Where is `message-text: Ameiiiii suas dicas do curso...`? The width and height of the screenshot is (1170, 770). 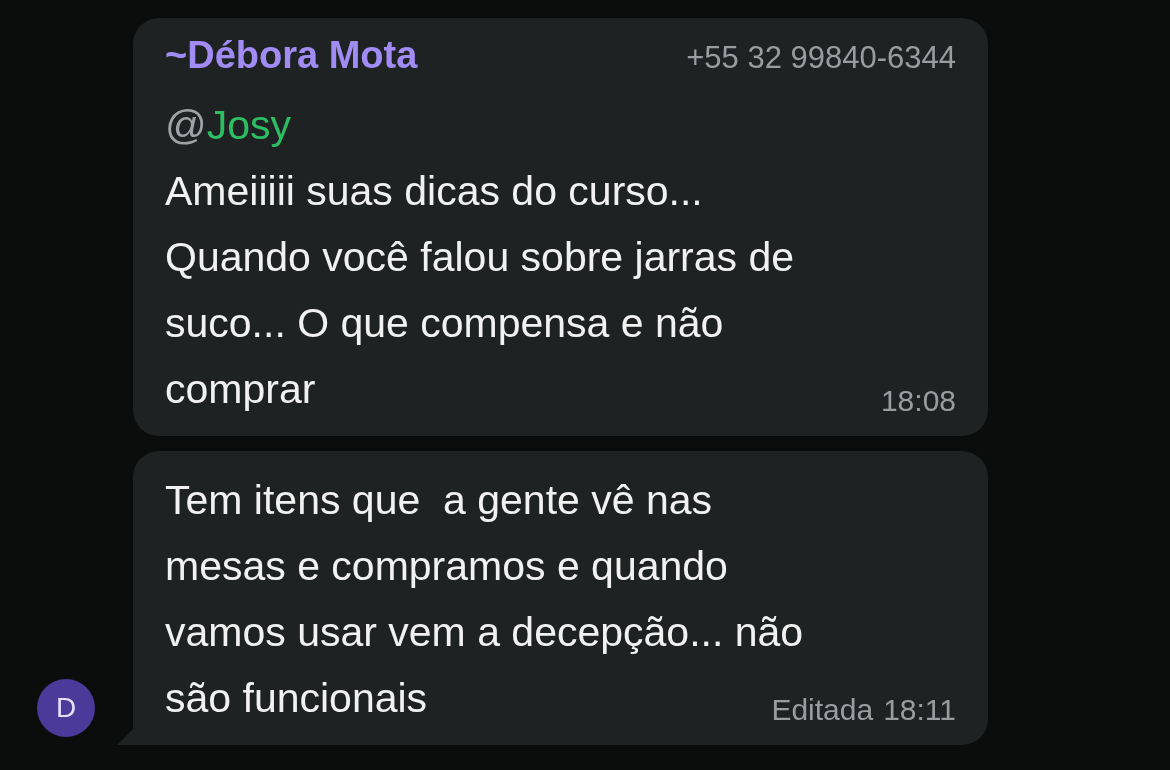
message-text: Ameiiiii suas dicas do curso... is located at coordinates (434, 191).